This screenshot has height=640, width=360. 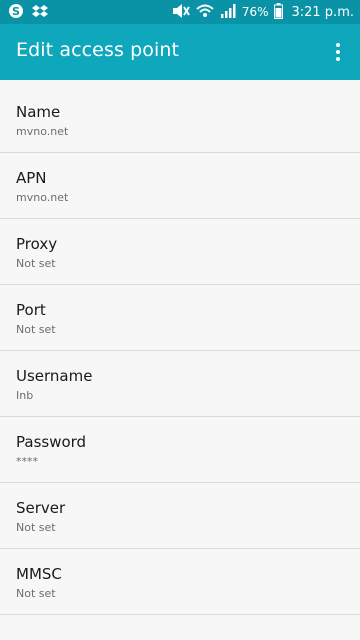 What do you see at coordinates (180, 384) in the screenshot?
I see `setting-username: Username Inb` at bounding box center [180, 384].